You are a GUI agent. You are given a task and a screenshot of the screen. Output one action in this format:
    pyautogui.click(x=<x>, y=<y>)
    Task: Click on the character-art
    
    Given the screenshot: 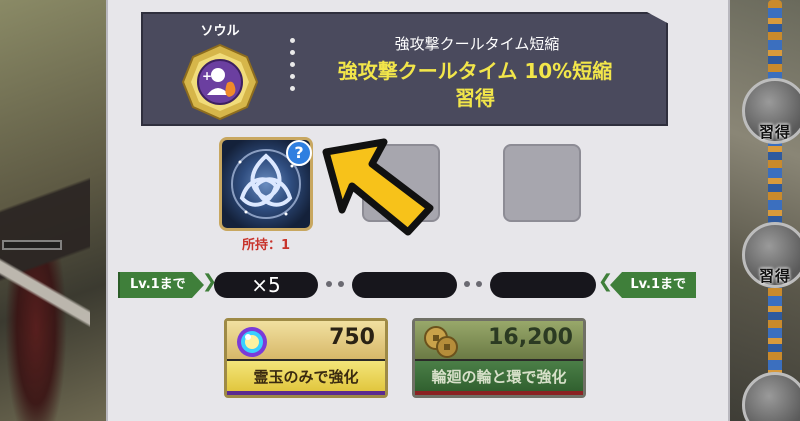 What is the action you would take?
    pyautogui.click(x=45, y=265)
    